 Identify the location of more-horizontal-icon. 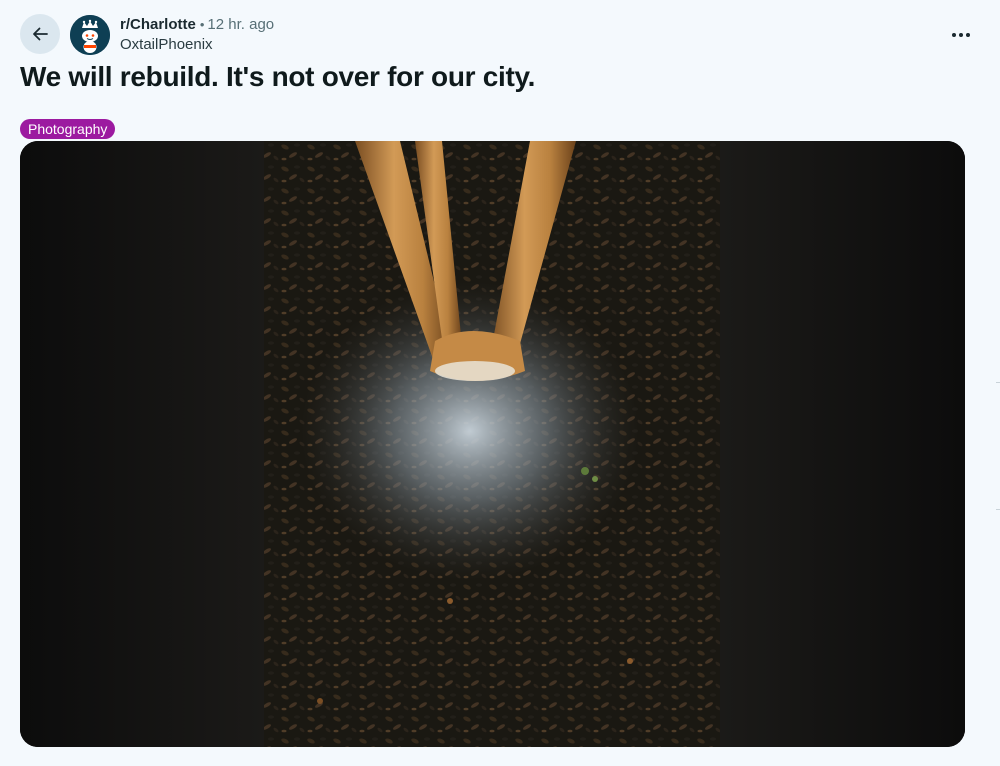
(961, 35).